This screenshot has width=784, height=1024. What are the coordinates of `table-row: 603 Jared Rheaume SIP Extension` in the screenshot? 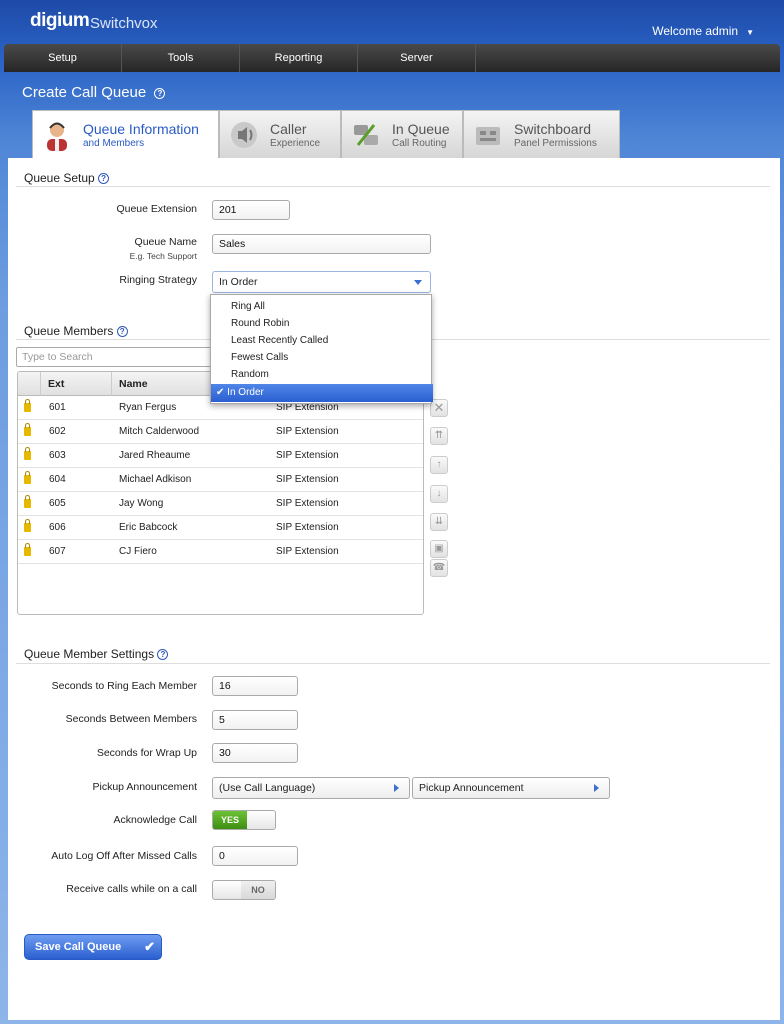 It's located at (220, 456).